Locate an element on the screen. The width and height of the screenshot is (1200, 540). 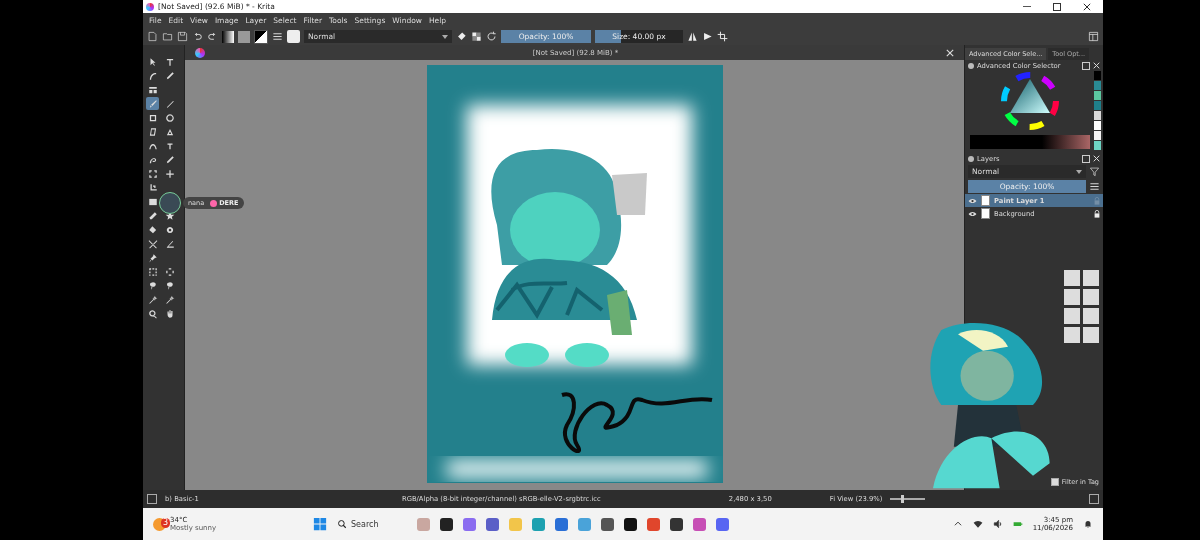
save-icon is located at coordinates (182, 36).